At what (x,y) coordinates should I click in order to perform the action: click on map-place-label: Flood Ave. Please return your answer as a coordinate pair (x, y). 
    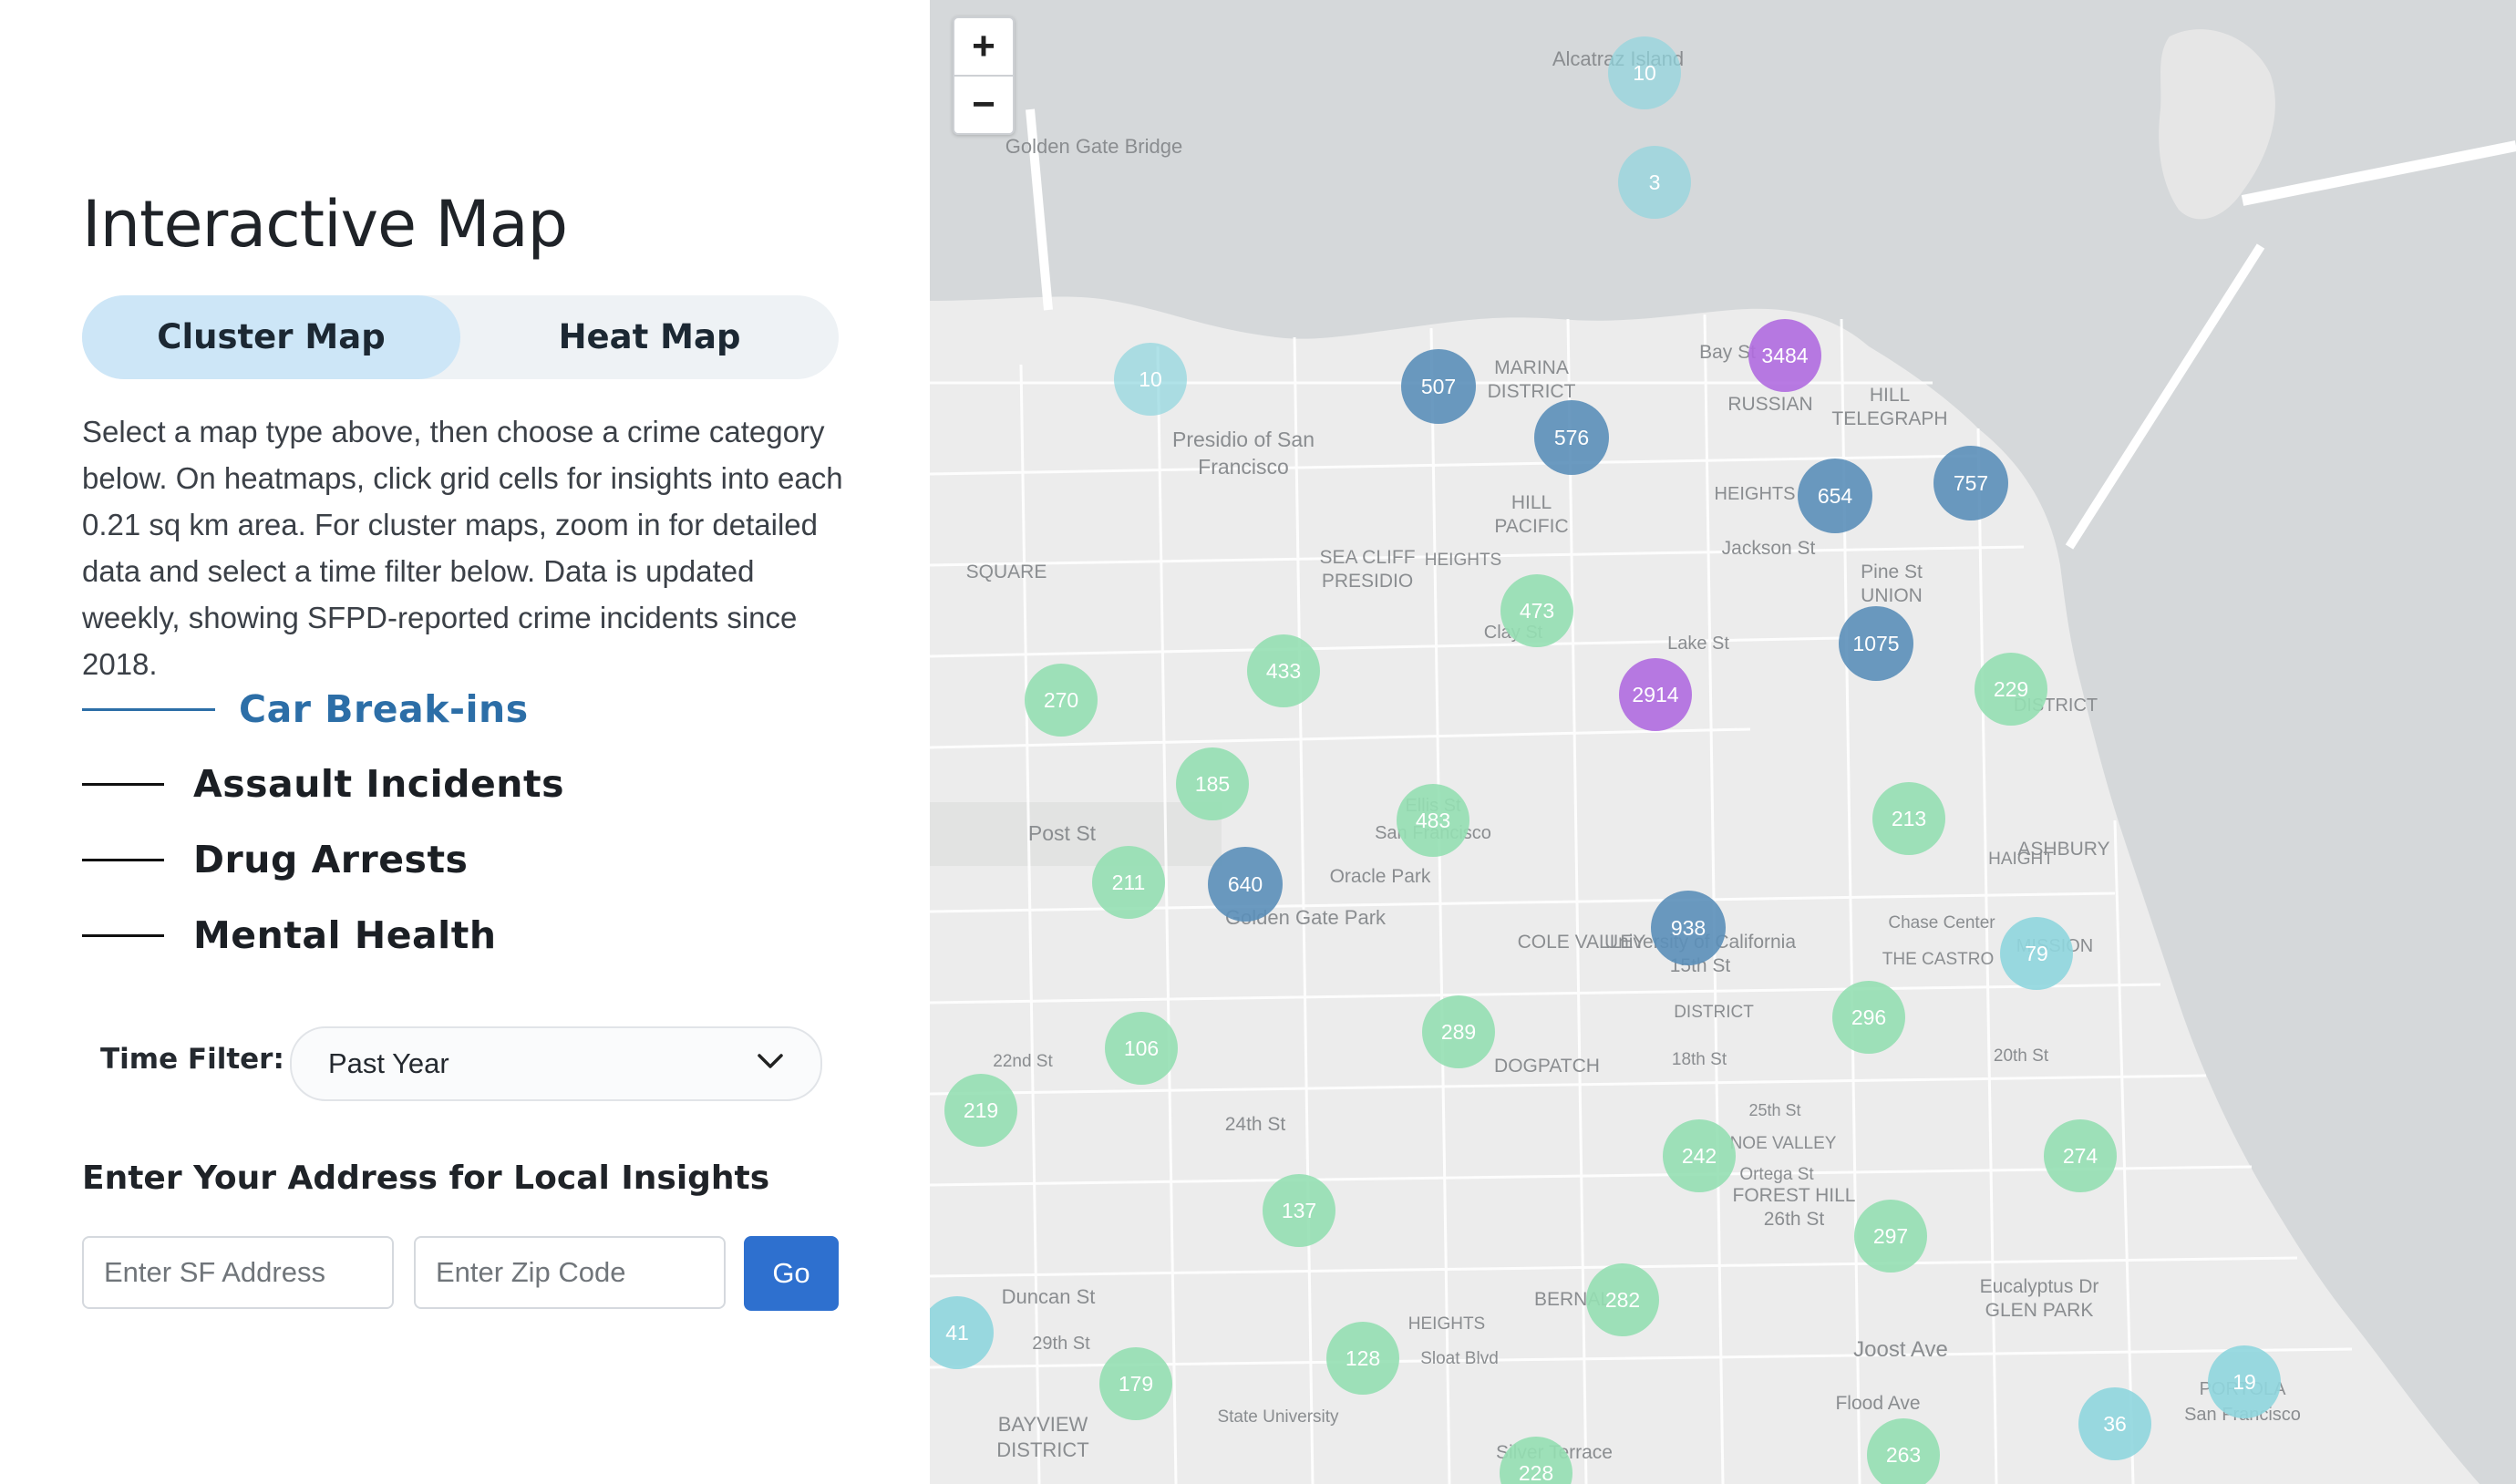
    Looking at the image, I should click on (1878, 1403).